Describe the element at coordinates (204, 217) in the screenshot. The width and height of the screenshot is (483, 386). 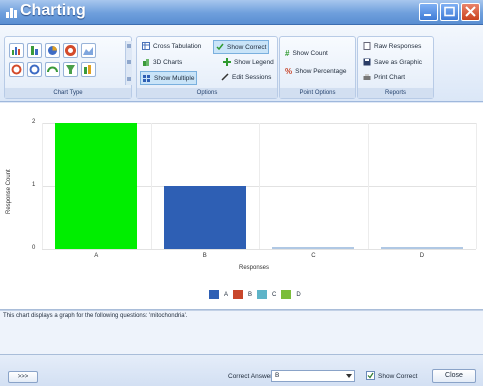
I see `bar-b` at that location.